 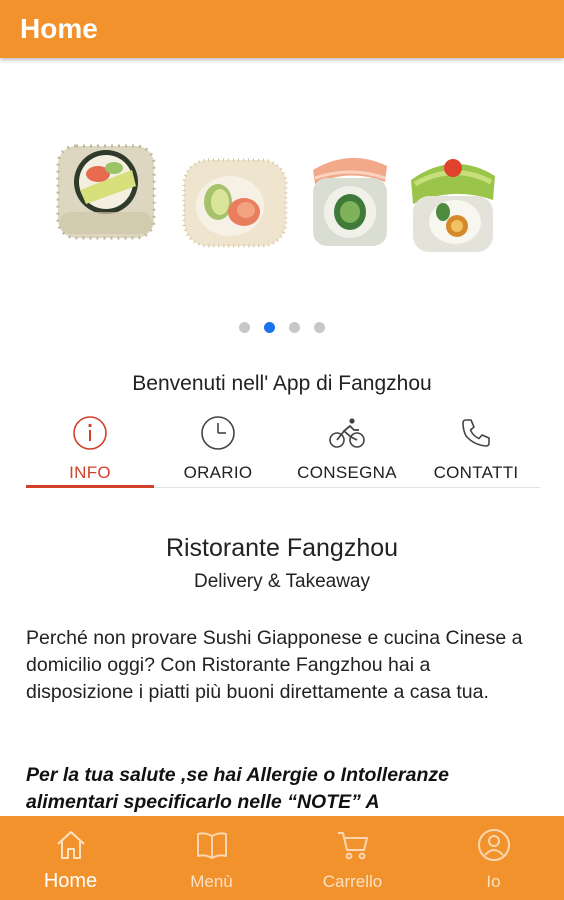 I want to click on tab-label: CONTATTI, so click(x=476, y=472).